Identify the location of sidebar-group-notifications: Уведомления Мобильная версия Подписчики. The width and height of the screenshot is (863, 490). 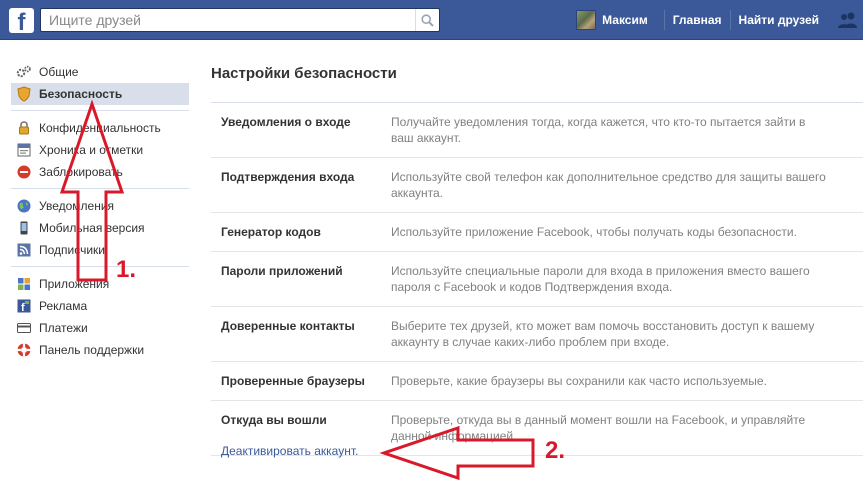
(100, 228).